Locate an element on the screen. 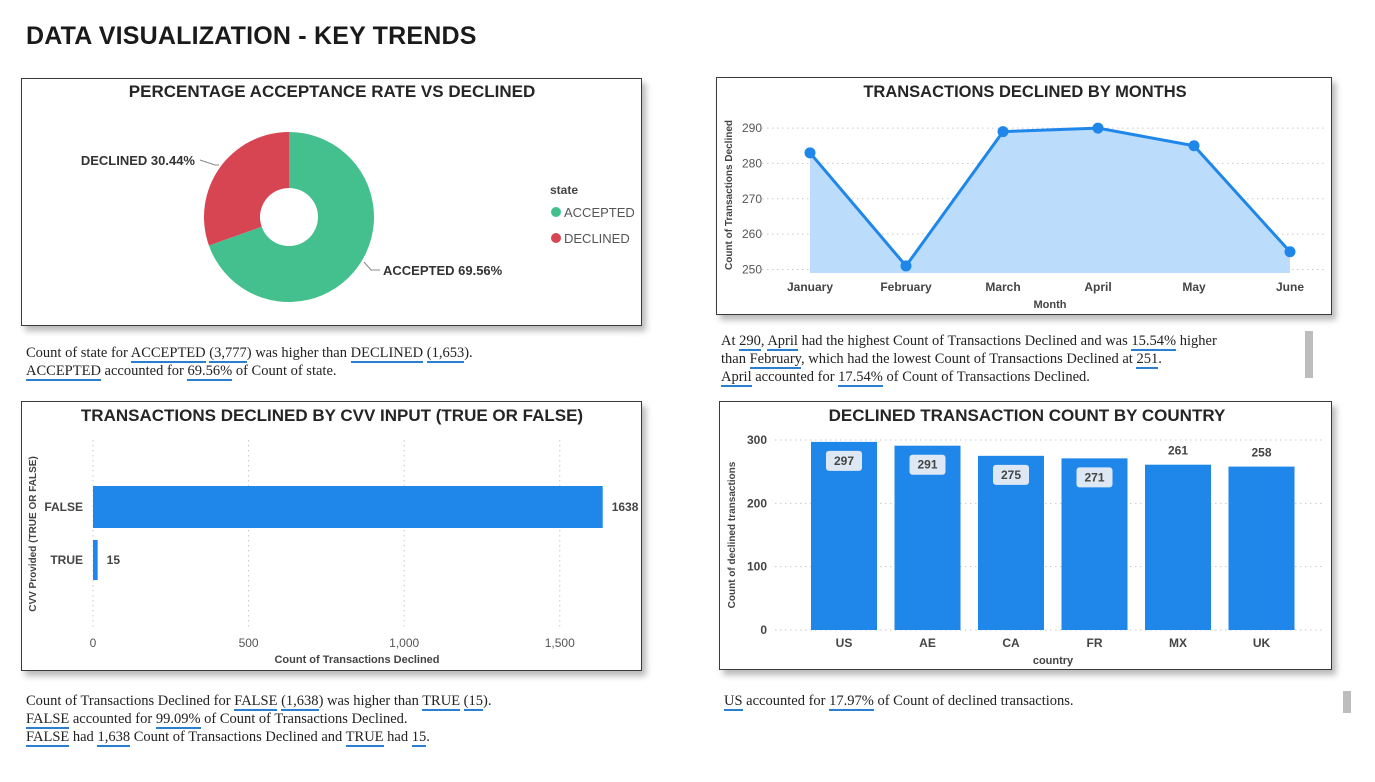 This screenshot has height=782, width=1375. narrative-highlight: 99.09% is located at coordinates (178, 720).